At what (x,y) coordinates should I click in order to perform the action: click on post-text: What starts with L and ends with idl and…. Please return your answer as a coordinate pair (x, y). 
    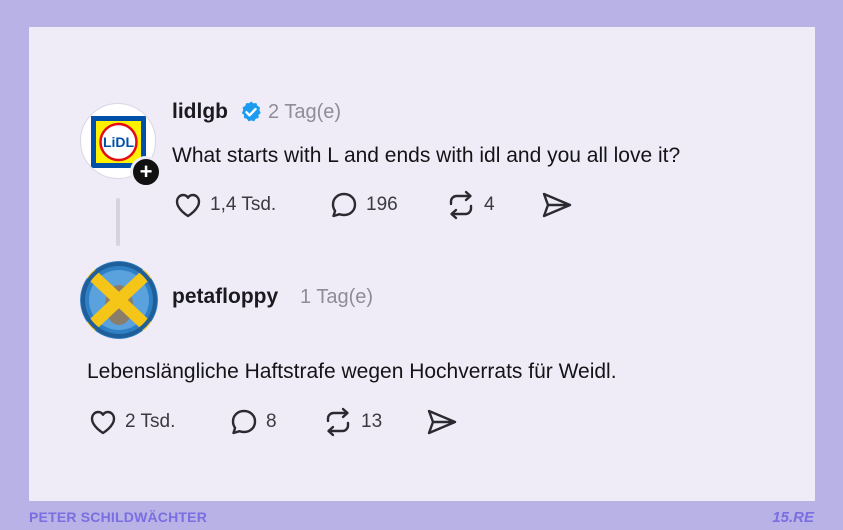
    Looking at the image, I should click on (426, 155).